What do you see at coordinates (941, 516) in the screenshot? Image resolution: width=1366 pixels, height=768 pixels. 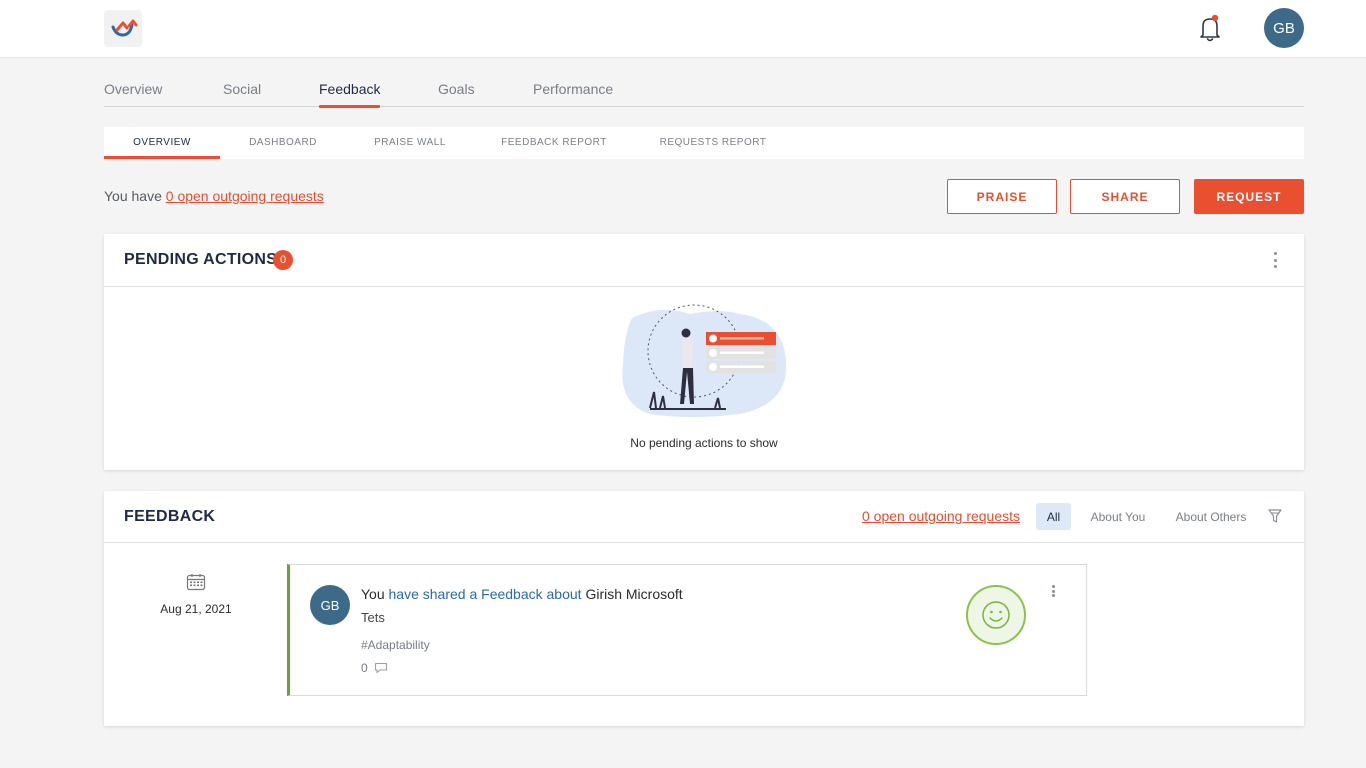 I see `feedback-open-requests-link: 0 open outgoing requests` at bounding box center [941, 516].